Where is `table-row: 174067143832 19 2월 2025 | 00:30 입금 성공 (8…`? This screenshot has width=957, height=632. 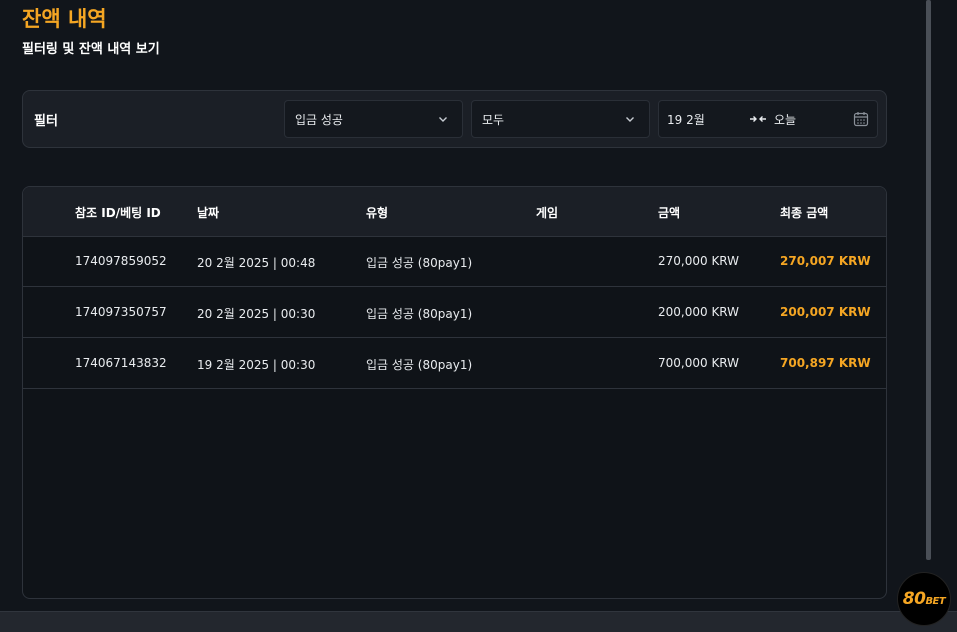 table-row: 174067143832 19 2월 2025 | 00:30 입금 성공 (8… is located at coordinates (454, 363).